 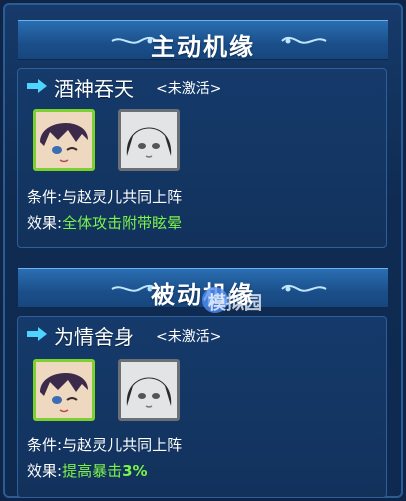 I want to click on active-skill-status: <未激活>, so click(x=189, y=89).